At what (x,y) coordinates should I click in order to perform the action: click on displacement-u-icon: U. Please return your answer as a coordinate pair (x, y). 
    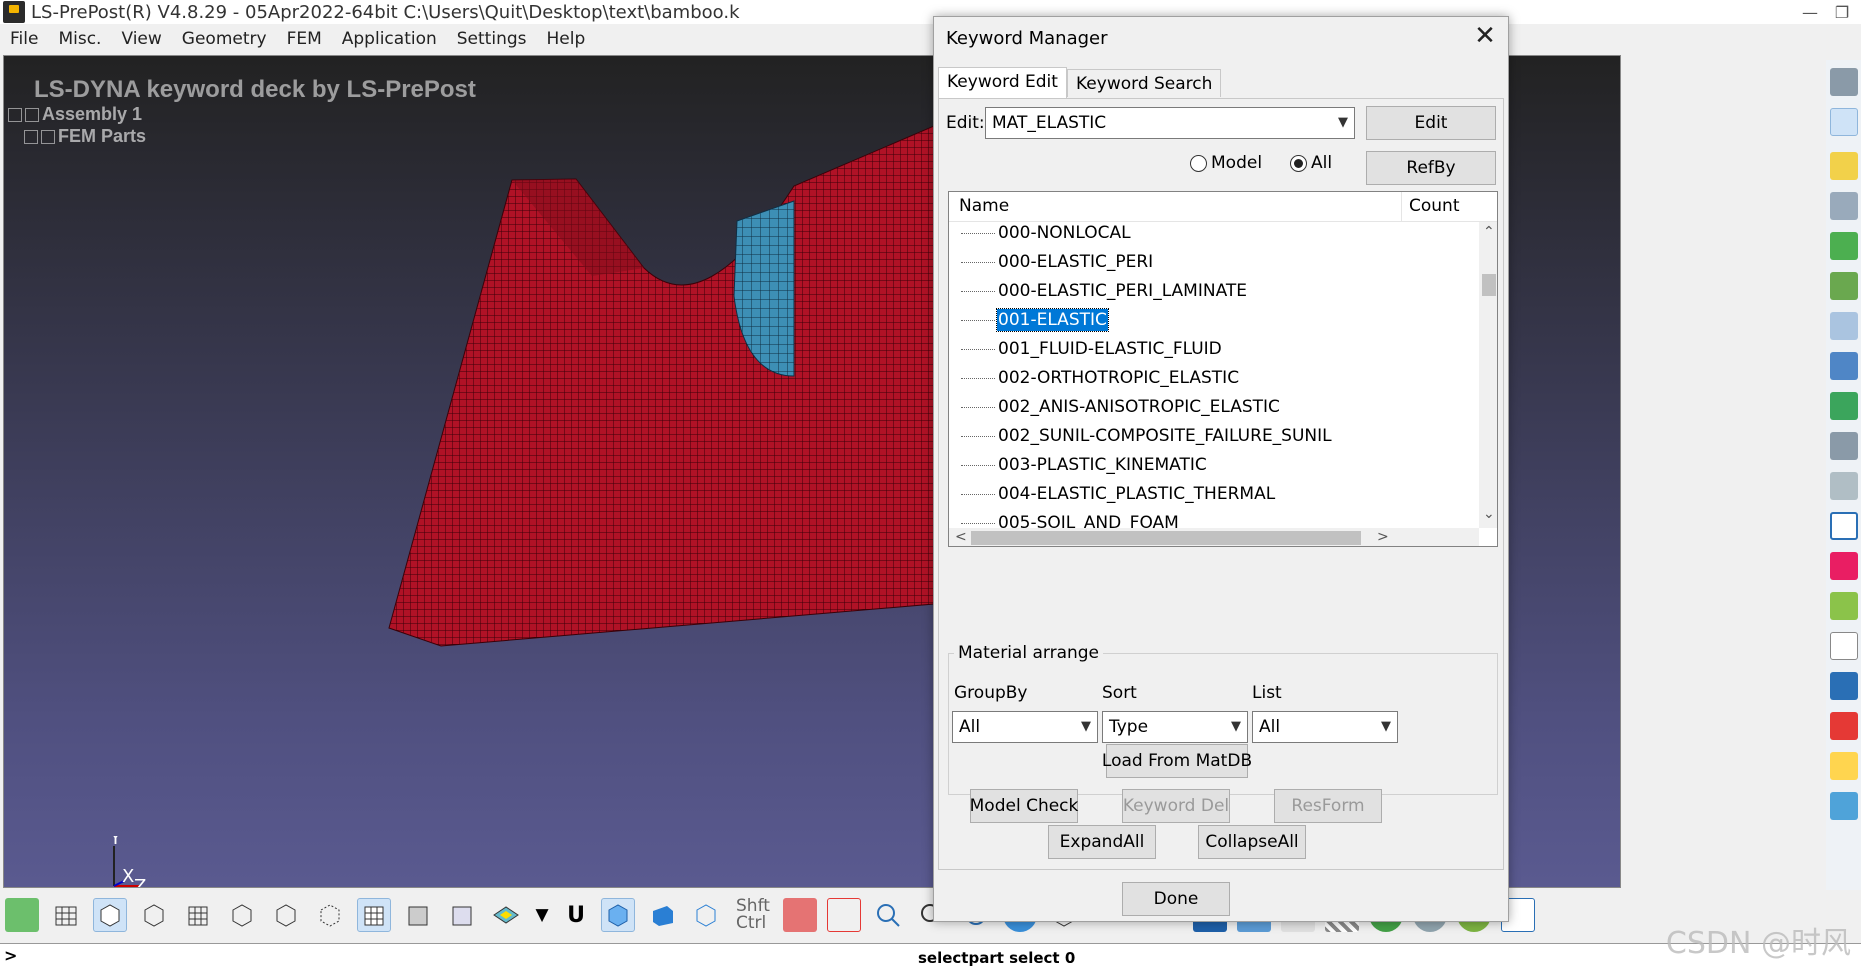
    Looking at the image, I should click on (576, 915).